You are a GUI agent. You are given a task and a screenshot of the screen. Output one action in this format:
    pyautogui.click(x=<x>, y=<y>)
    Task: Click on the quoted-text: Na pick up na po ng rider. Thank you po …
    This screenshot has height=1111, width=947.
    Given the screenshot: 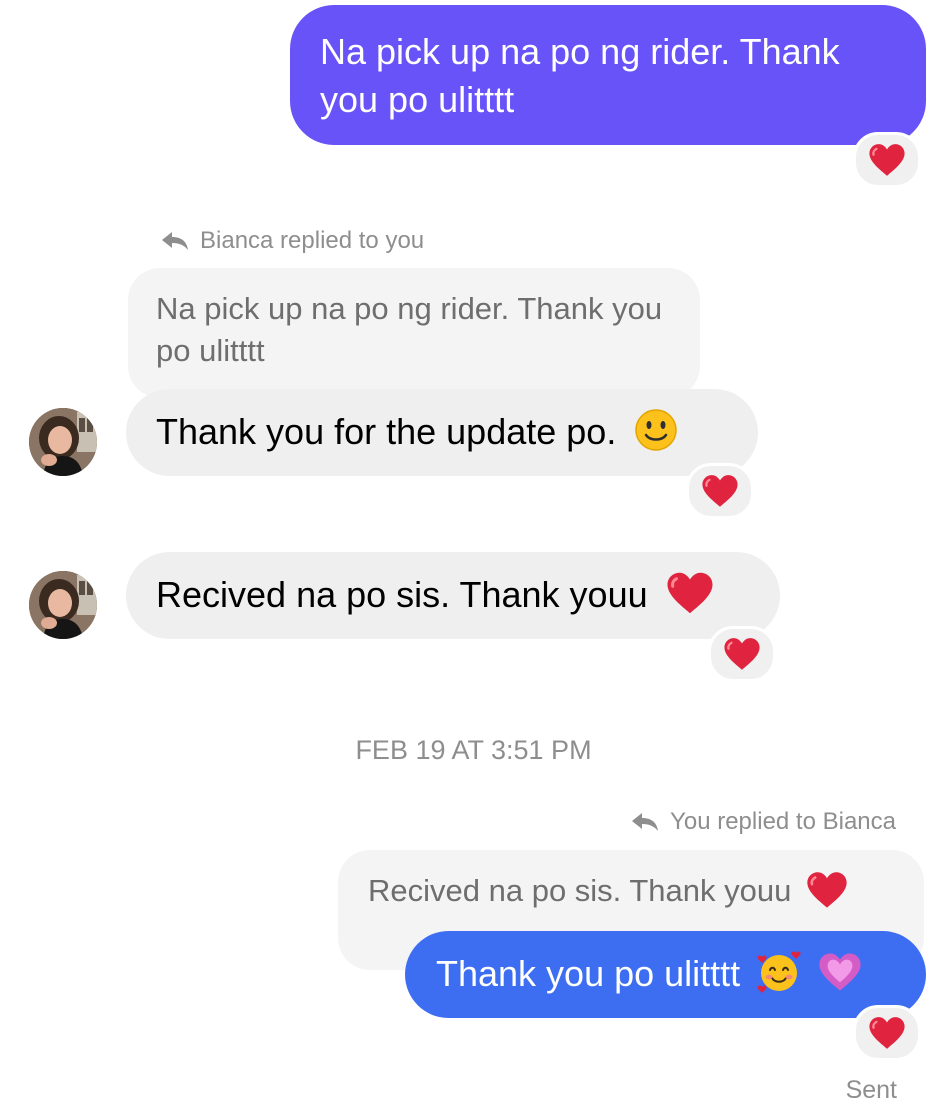 What is the action you would take?
    pyautogui.click(x=409, y=329)
    